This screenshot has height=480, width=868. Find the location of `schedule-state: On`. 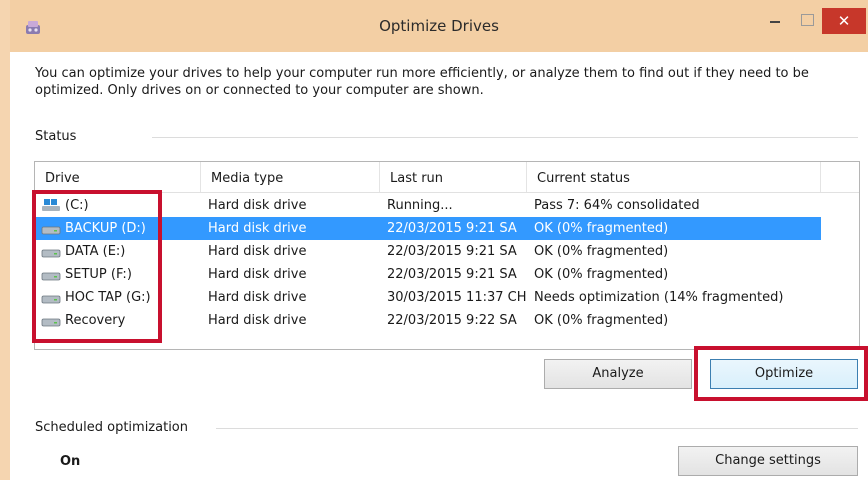

schedule-state: On is located at coordinates (70, 461).